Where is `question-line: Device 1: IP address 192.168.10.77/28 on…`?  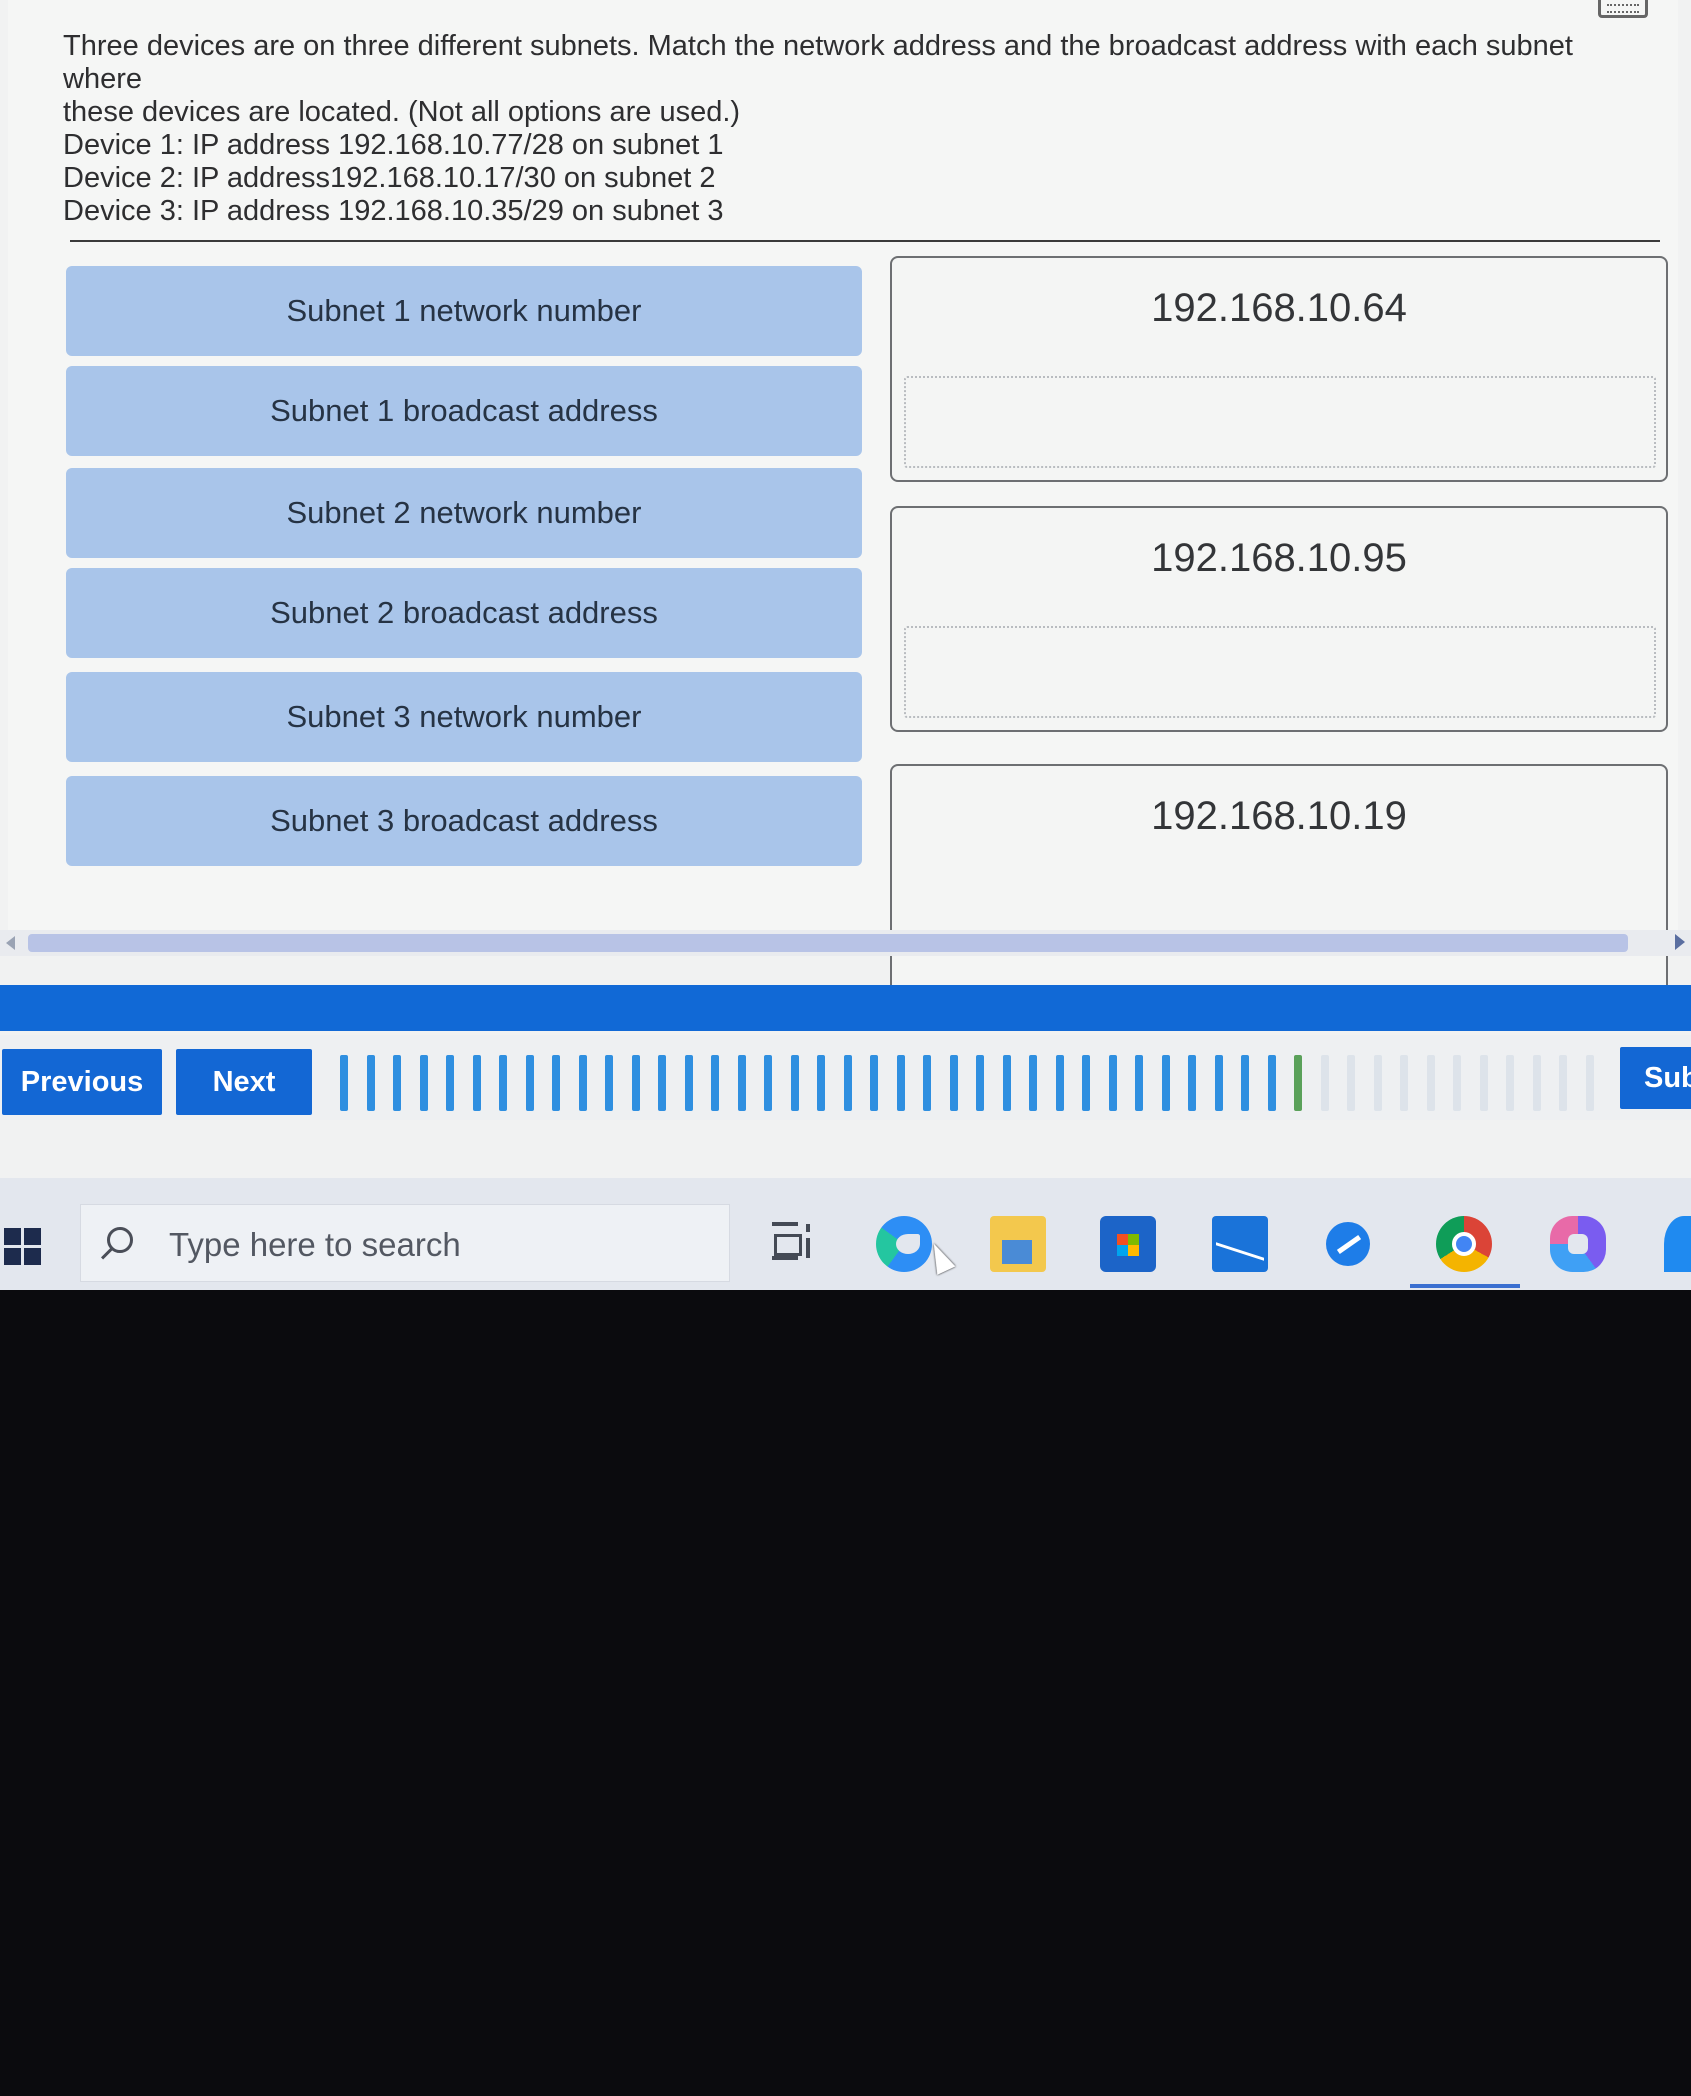 question-line: Device 1: IP address 192.168.10.77/28 on… is located at coordinates (393, 145).